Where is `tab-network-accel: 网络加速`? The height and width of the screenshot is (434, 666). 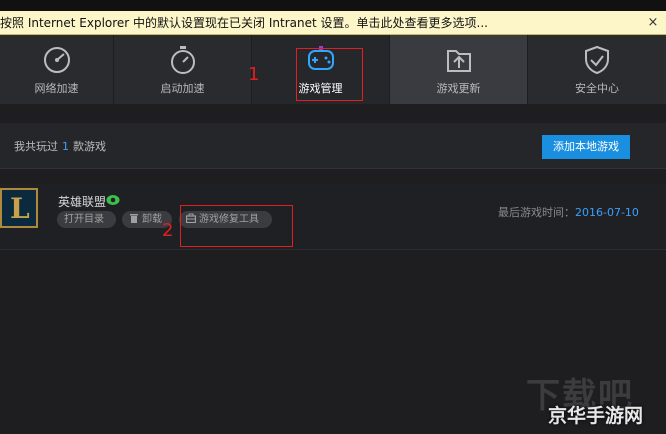 tab-network-accel: 网络加速 is located at coordinates (57, 69).